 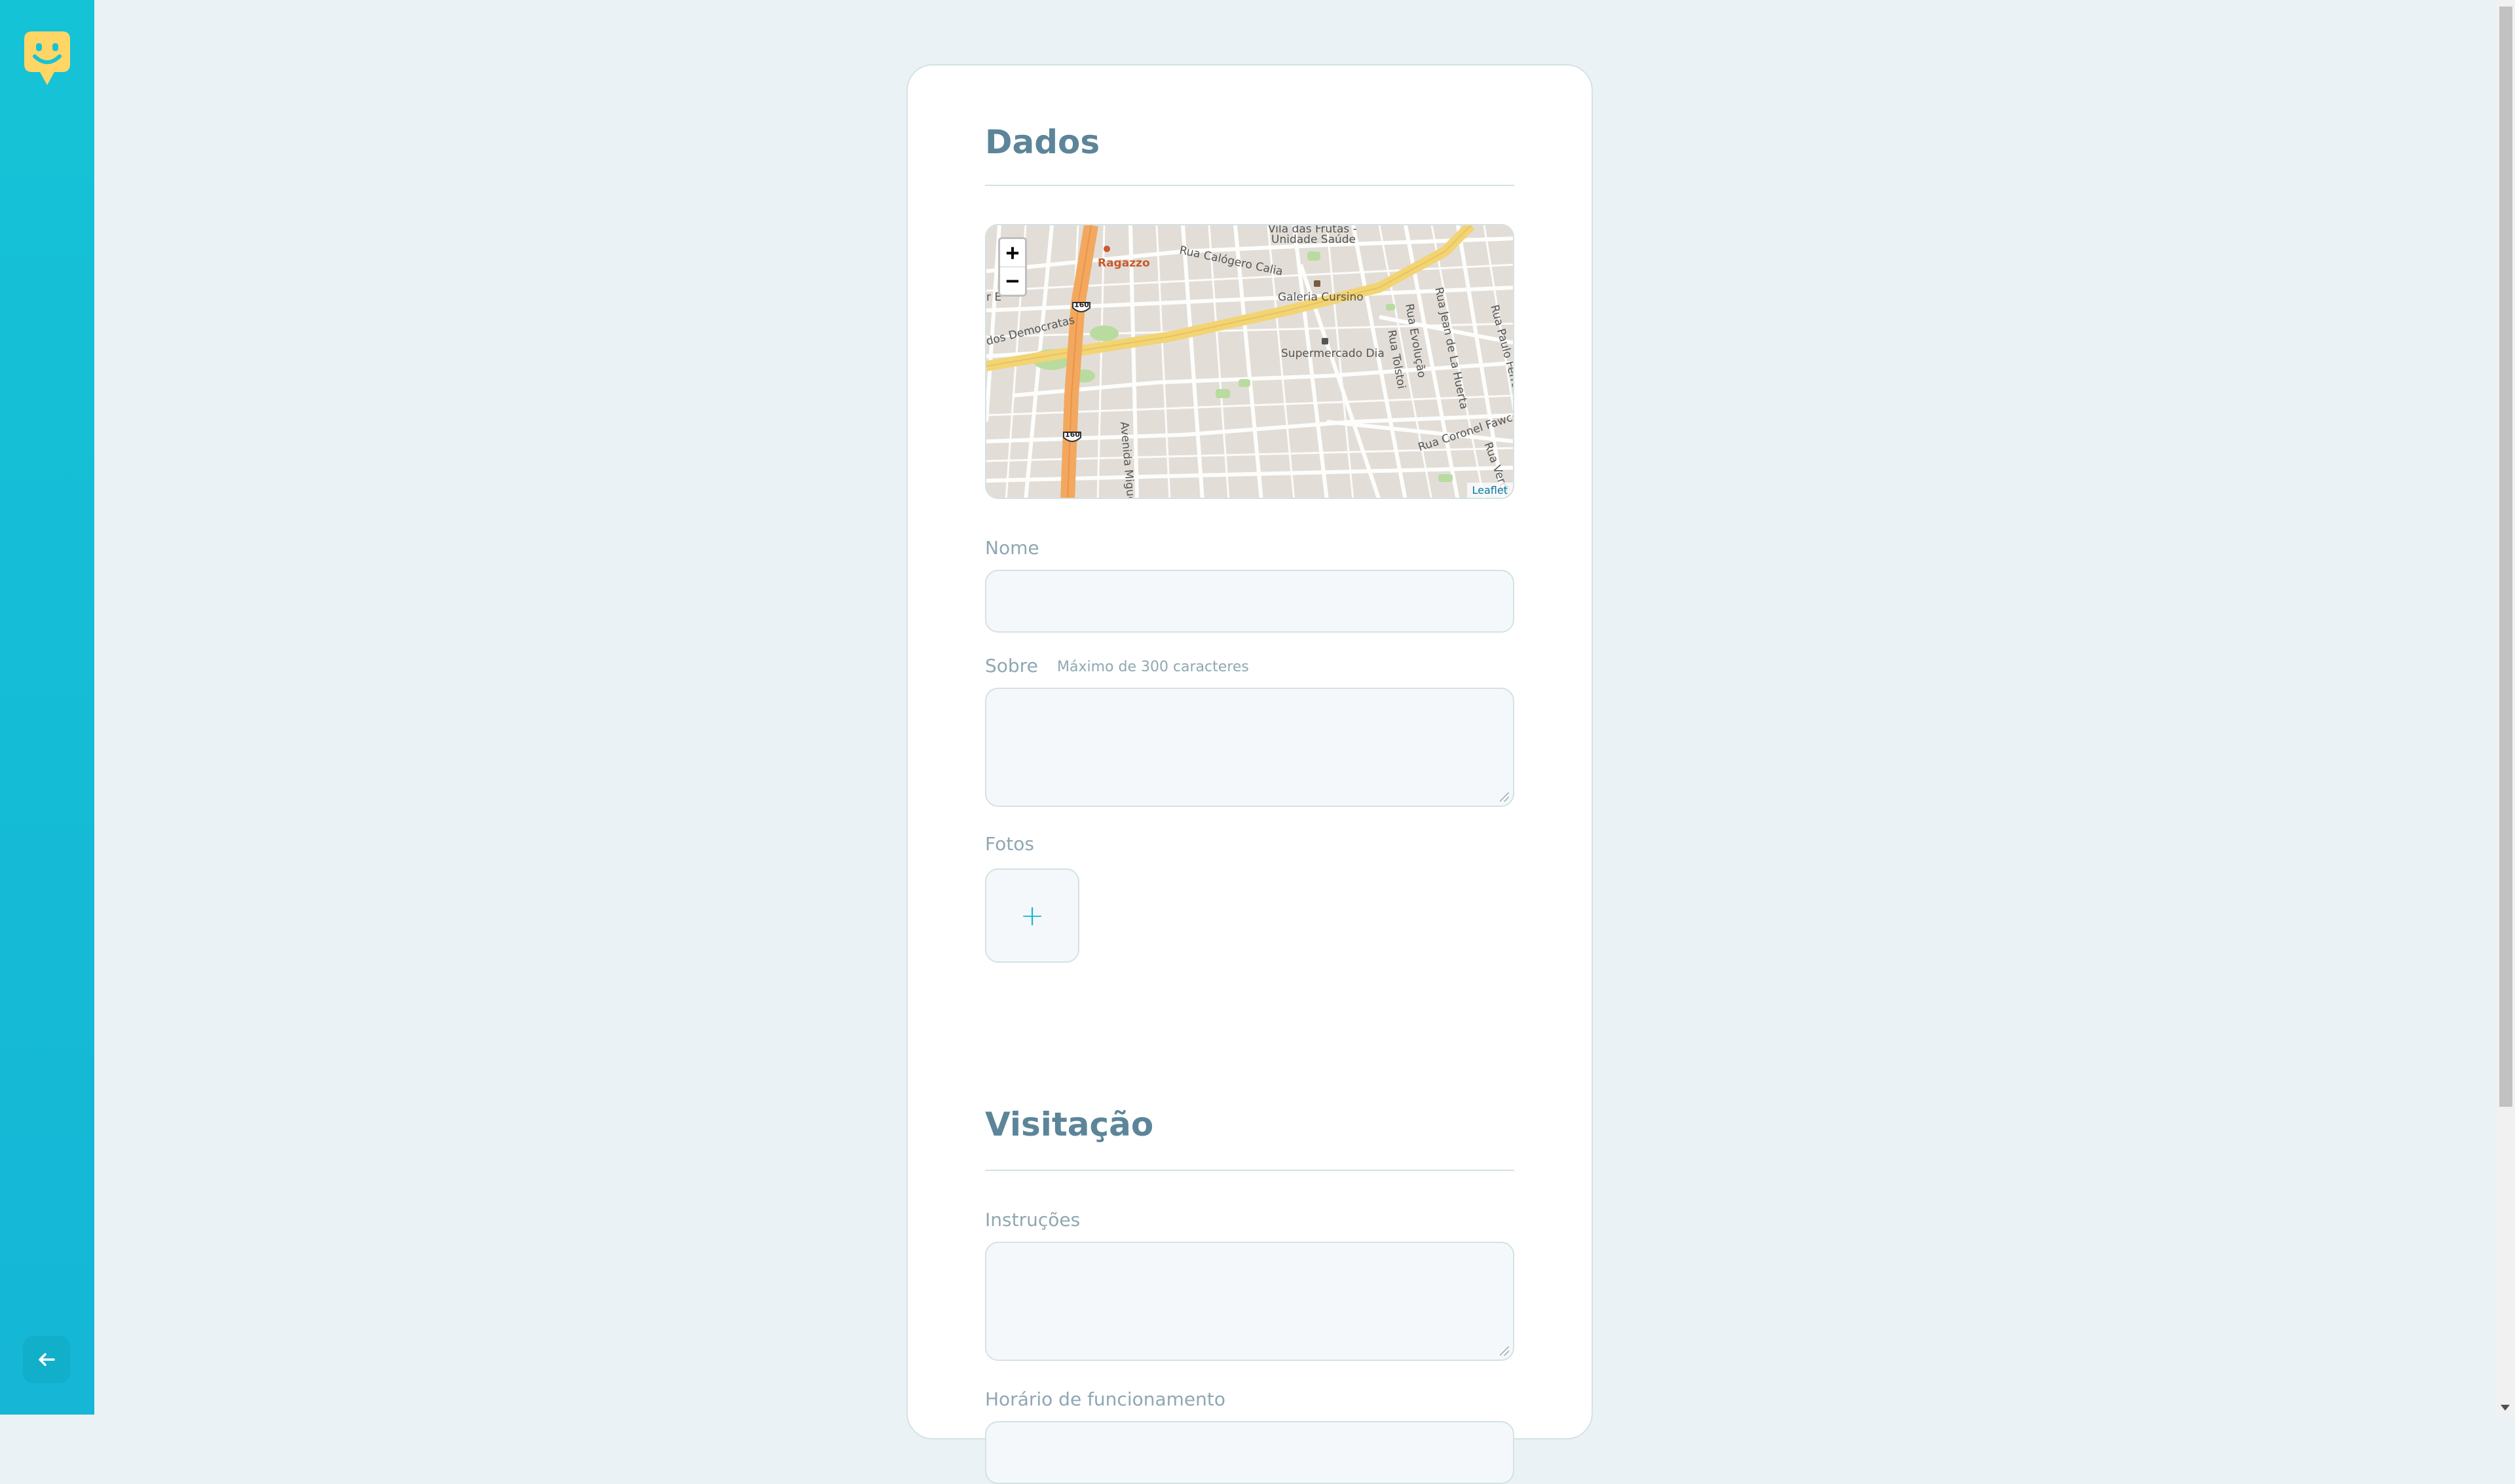 I want to click on instructions-textarea, so click(x=1249, y=1301).